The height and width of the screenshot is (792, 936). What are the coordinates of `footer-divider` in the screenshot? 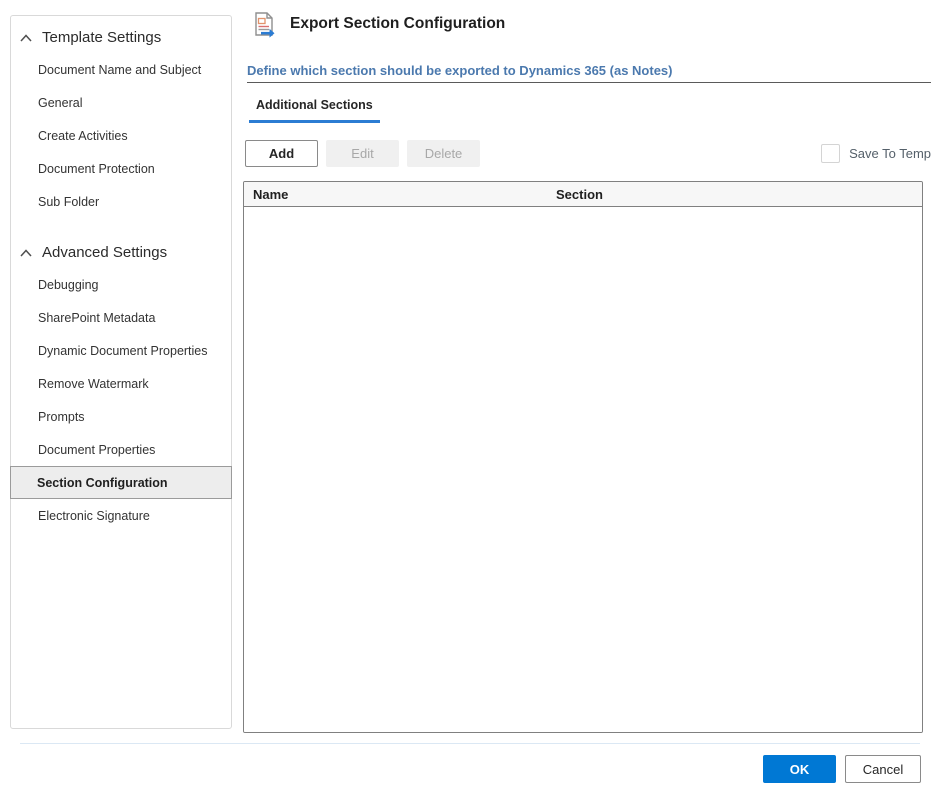 It's located at (470, 743).